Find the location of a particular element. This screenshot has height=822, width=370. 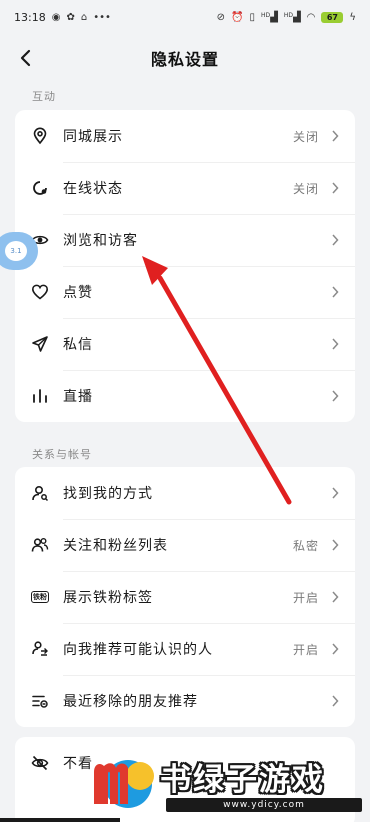

setting-row-value: 私密 is located at coordinates (305, 545).